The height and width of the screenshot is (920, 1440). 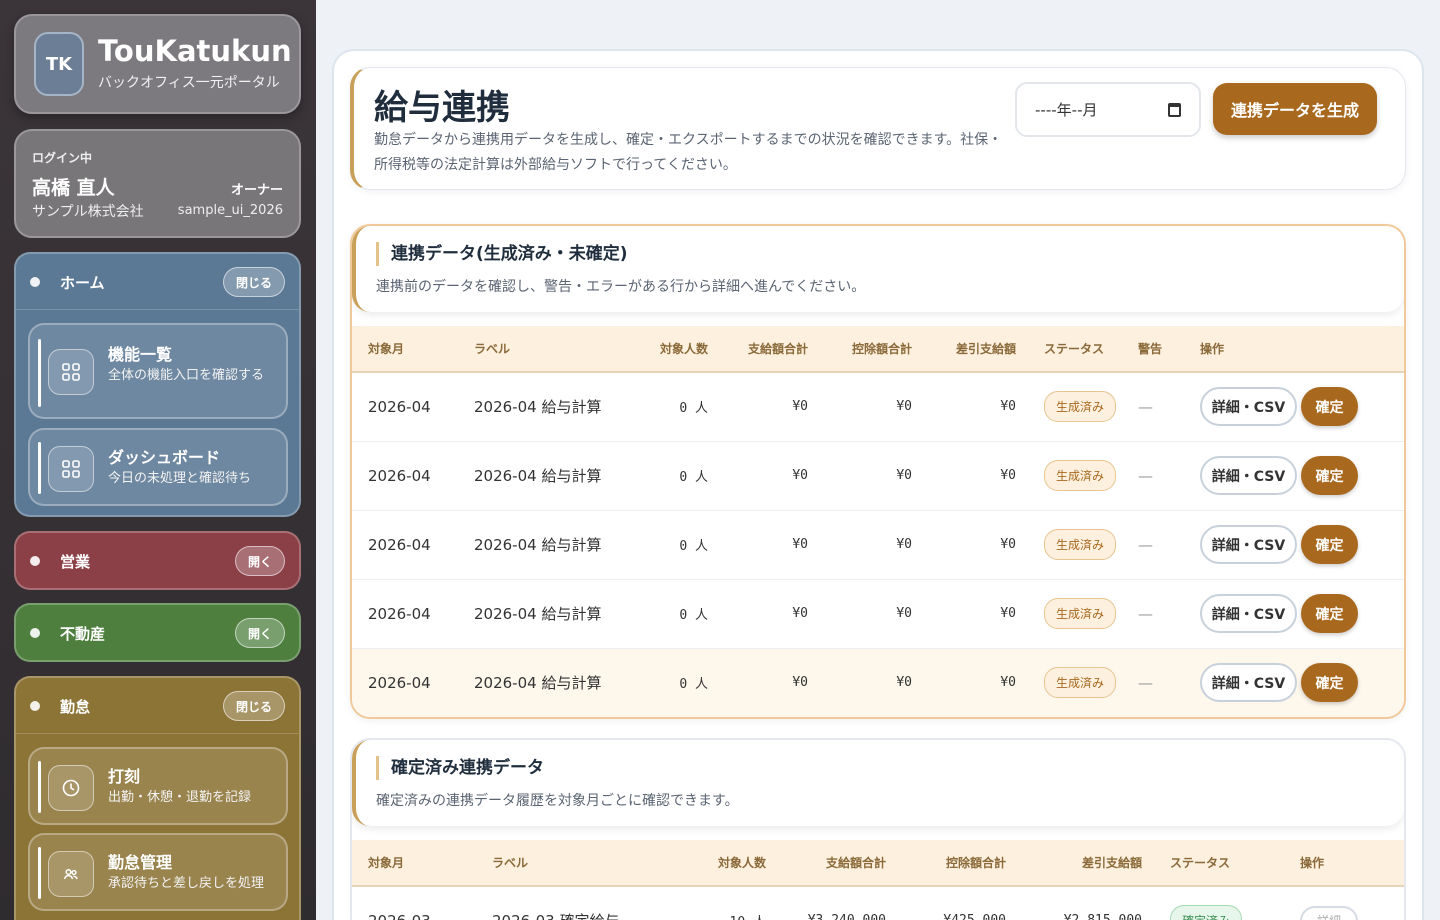 I want to click on table-cell-label: 2026-03 確定給与, so click(x=568, y=903).